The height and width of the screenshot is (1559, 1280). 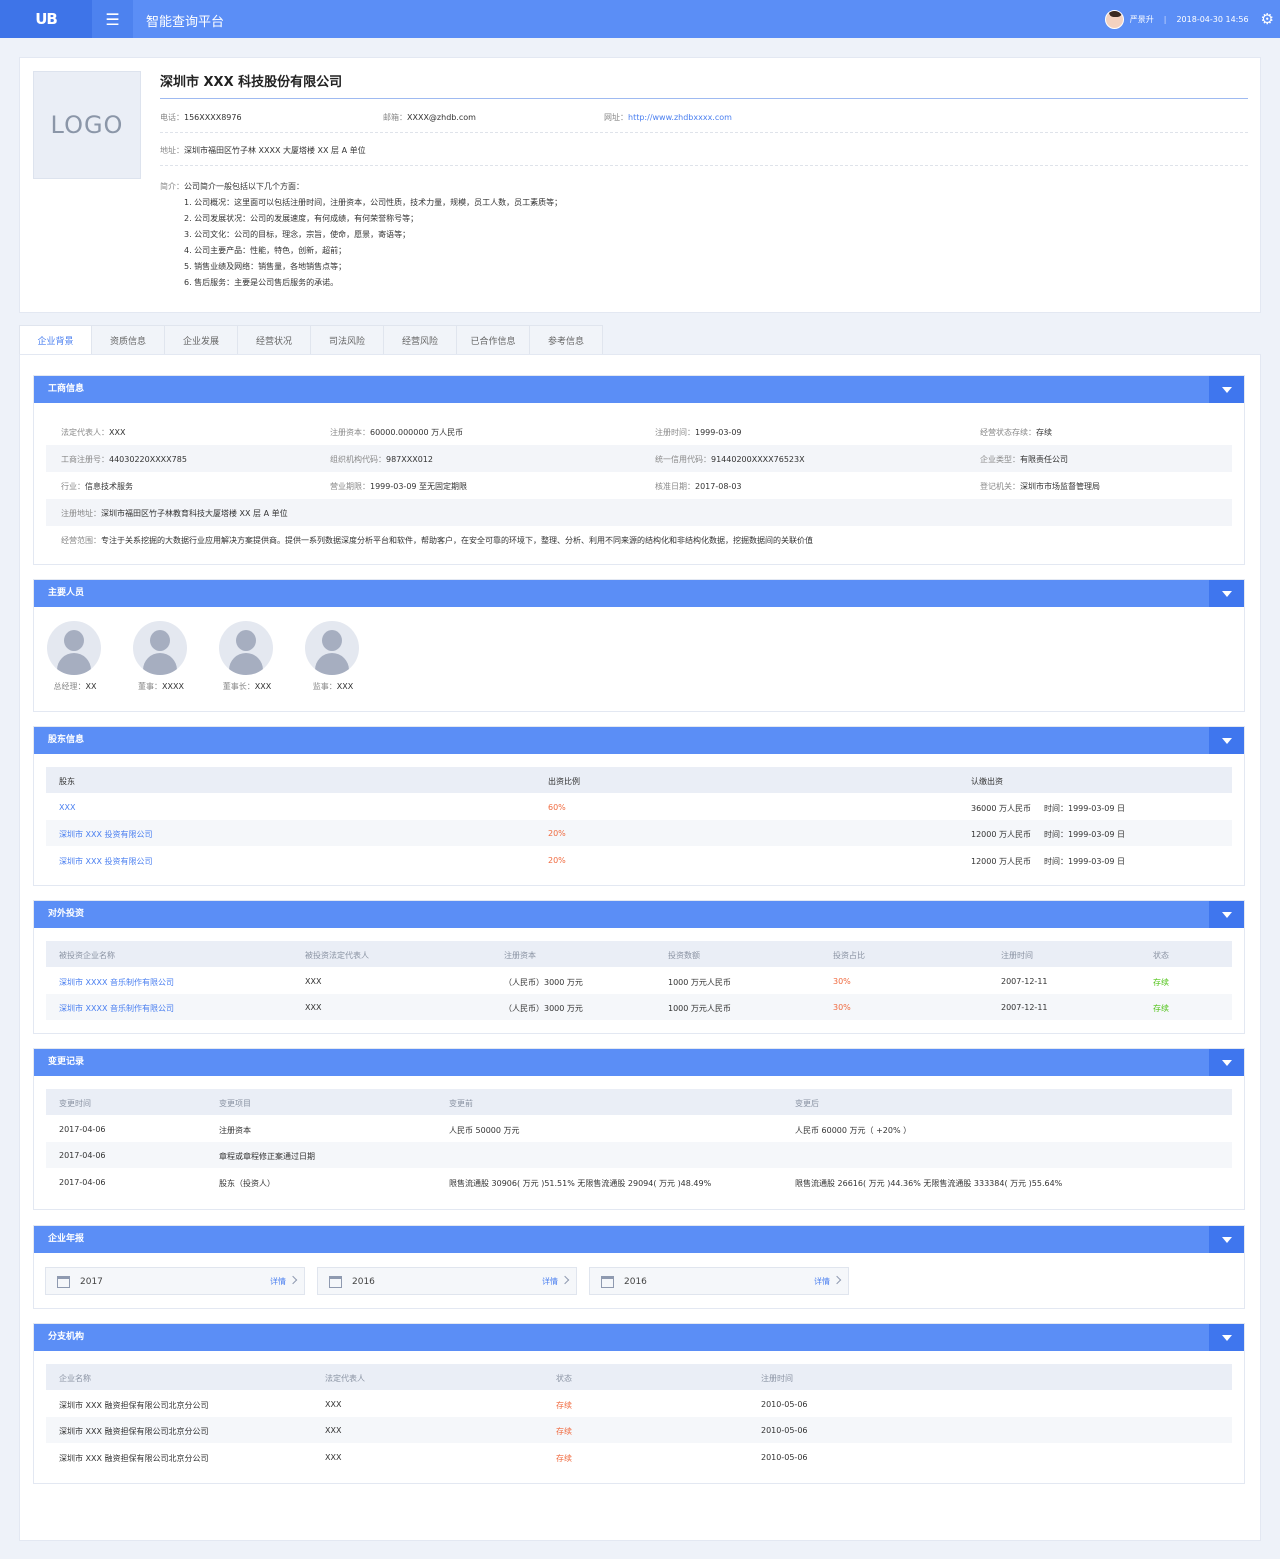 I want to click on person-card: 董事：XXXX, so click(x=176, y=656).